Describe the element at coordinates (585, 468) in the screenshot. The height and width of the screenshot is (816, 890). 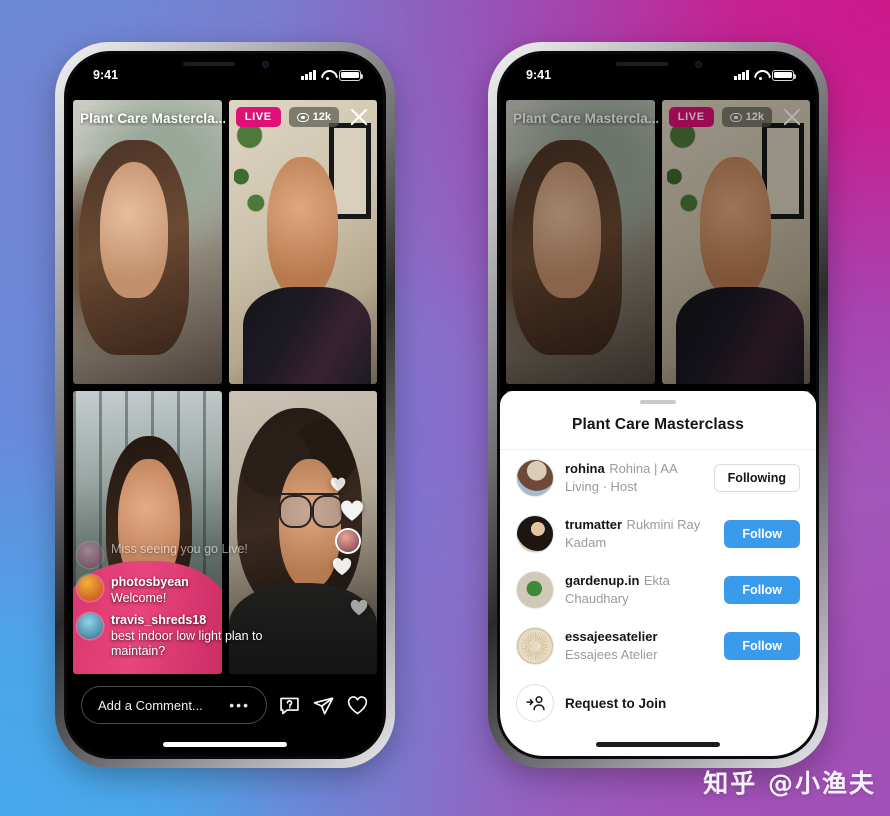
I see `participant-username: rohina` at that location.